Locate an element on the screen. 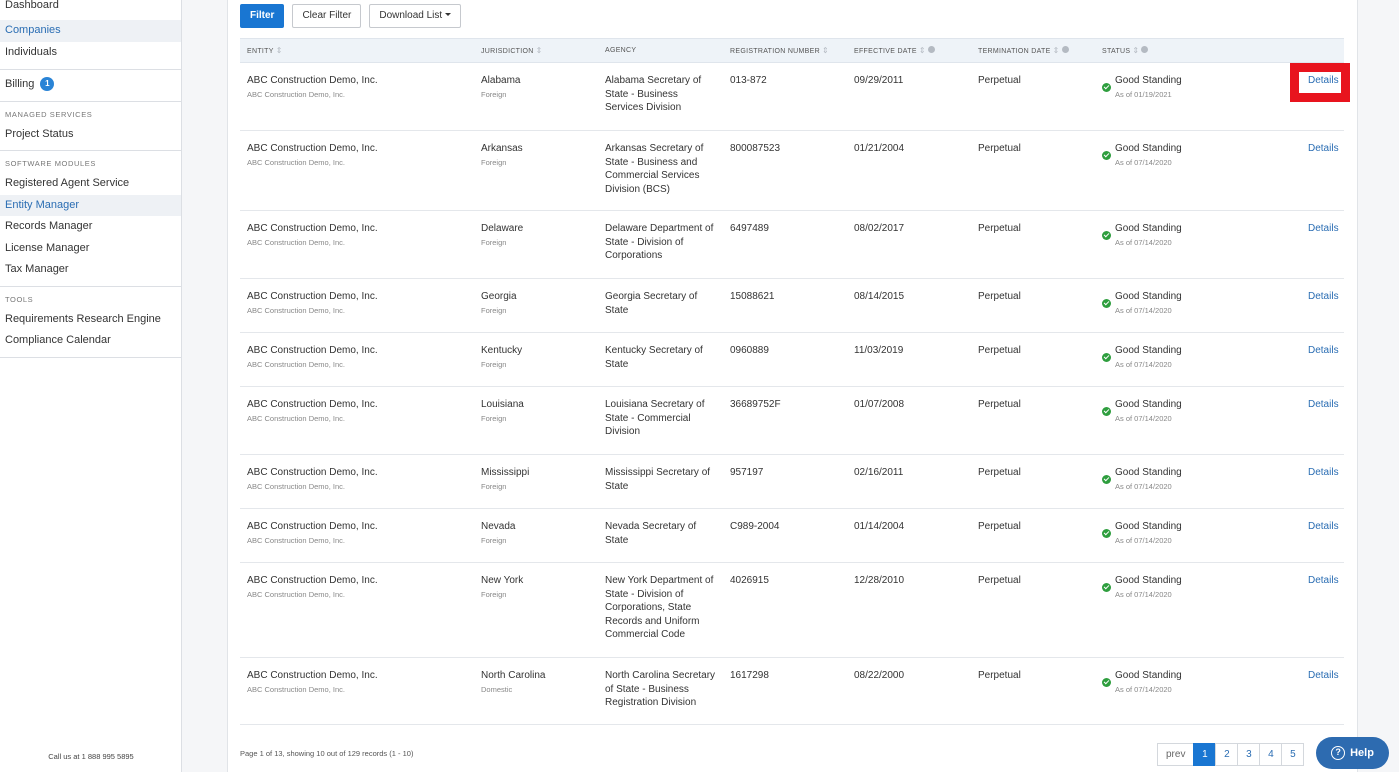  jurisdiction-name: Nevada is located at coordinates (498, 526).